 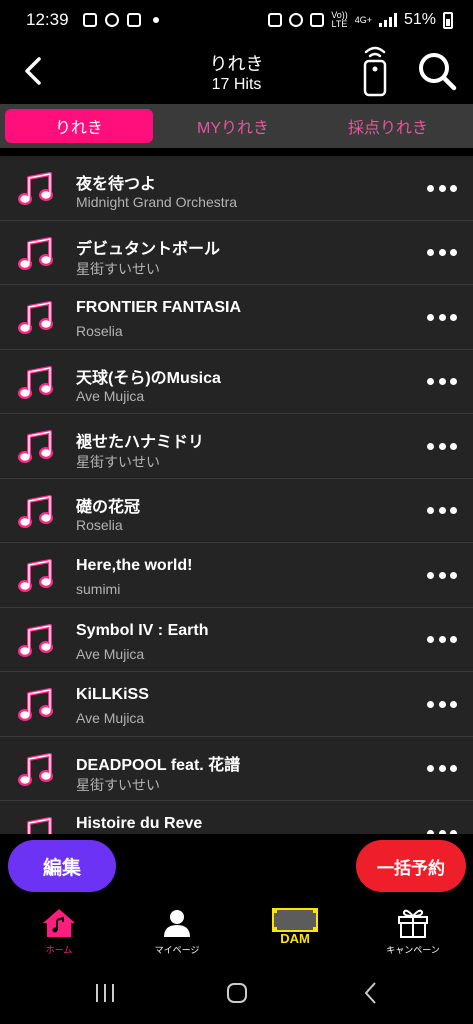 I want to click on song-title: KiLLKiSS, so click(x=112, y=694).